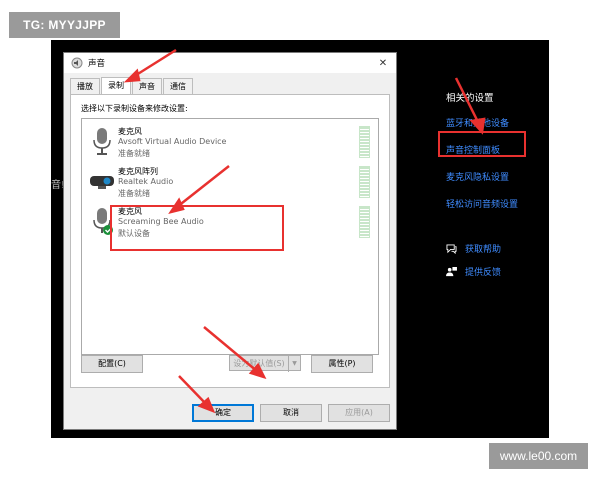 This screenshot has height=480, width=600. I want to click on watermark-top: TG: MYYJJPP, so click(64, 25).